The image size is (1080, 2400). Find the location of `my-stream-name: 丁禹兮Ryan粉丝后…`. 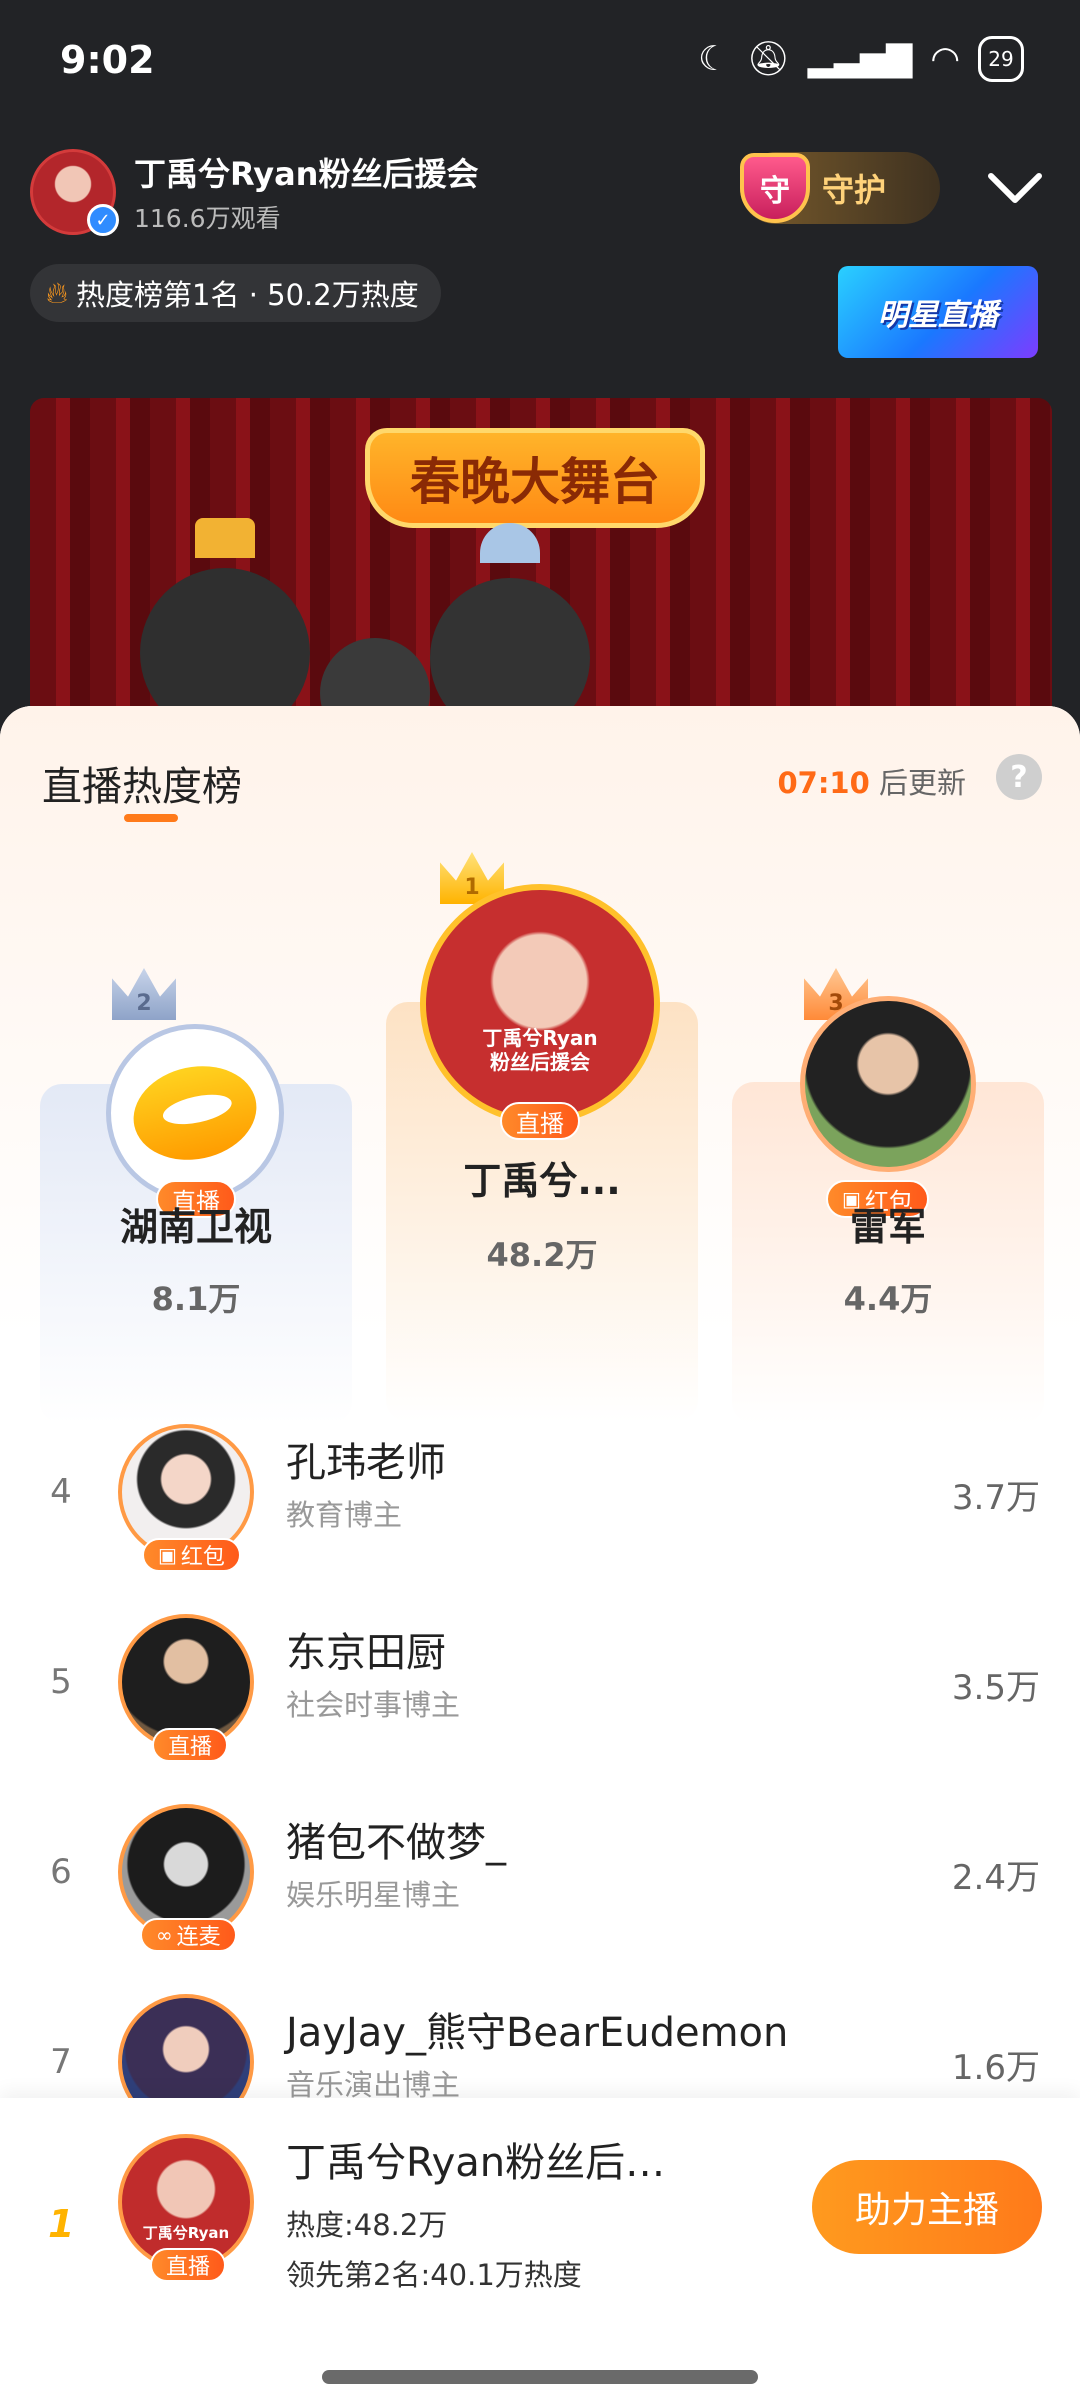

my-stream-name: 丁禹兮Ryan粉丝后… is located at coordinates (476, 2163).